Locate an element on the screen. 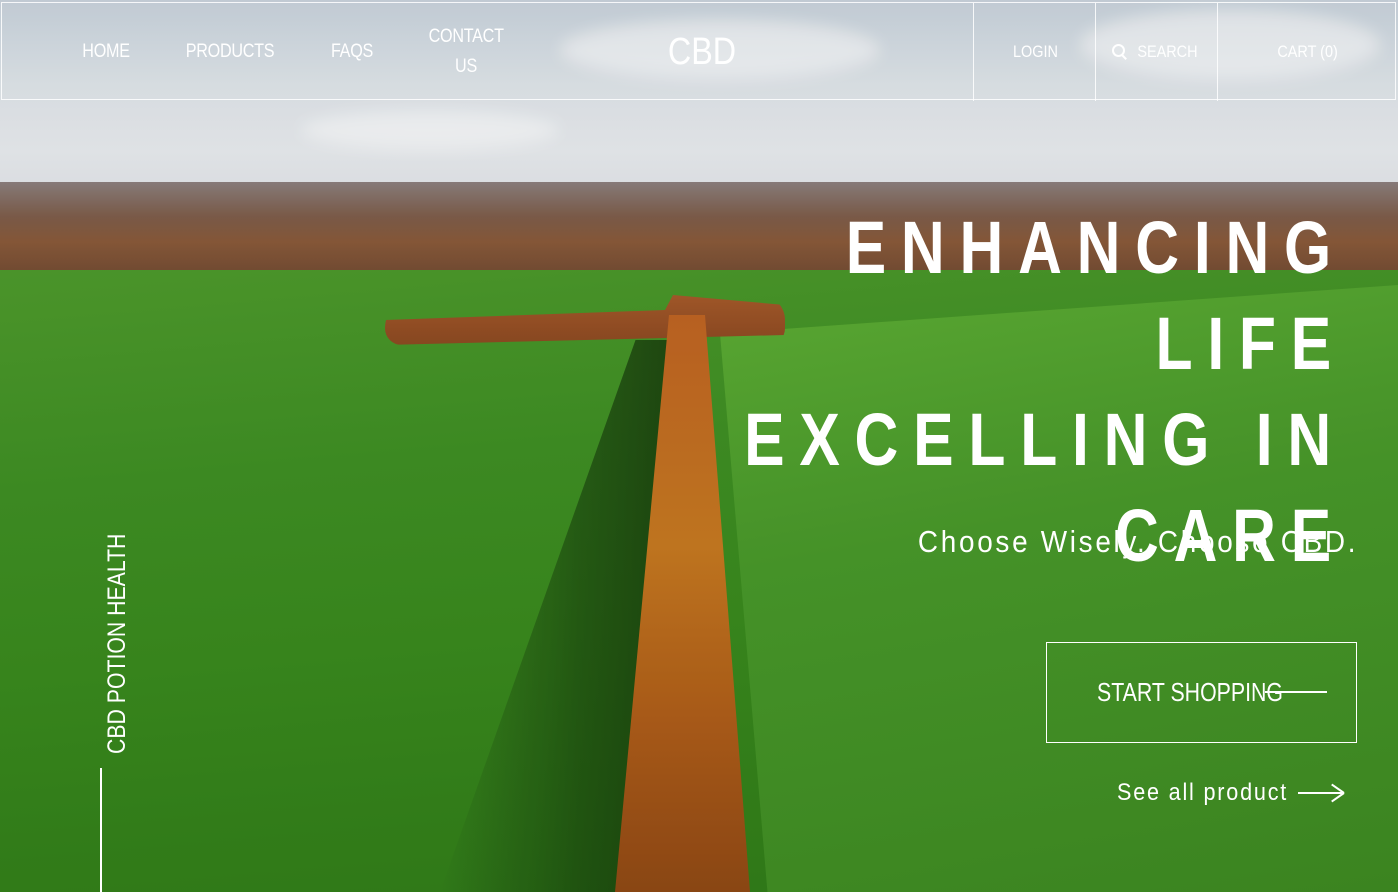  nav-contact-us: CONTACT US is located at coordinates (466, 52).